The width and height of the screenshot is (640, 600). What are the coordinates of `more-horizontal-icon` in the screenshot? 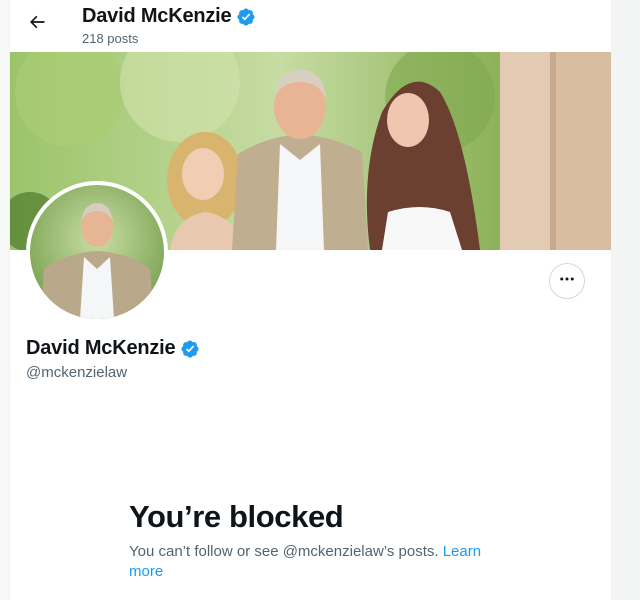 It's located at (567, 281).